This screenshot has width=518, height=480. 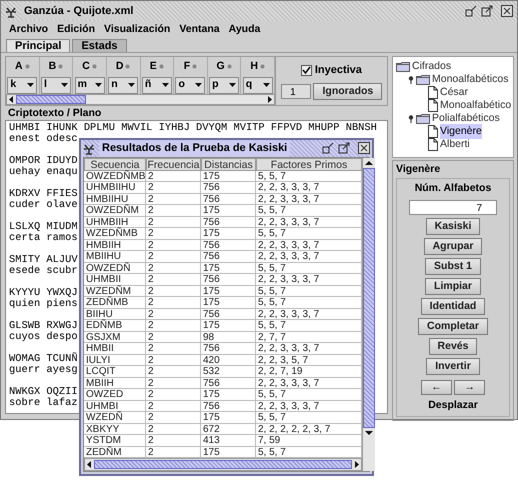 What do you see at coordinates (368, 314) in the screenshot?
I see `vertical-scrollbar` at bounding box center [368, 314].